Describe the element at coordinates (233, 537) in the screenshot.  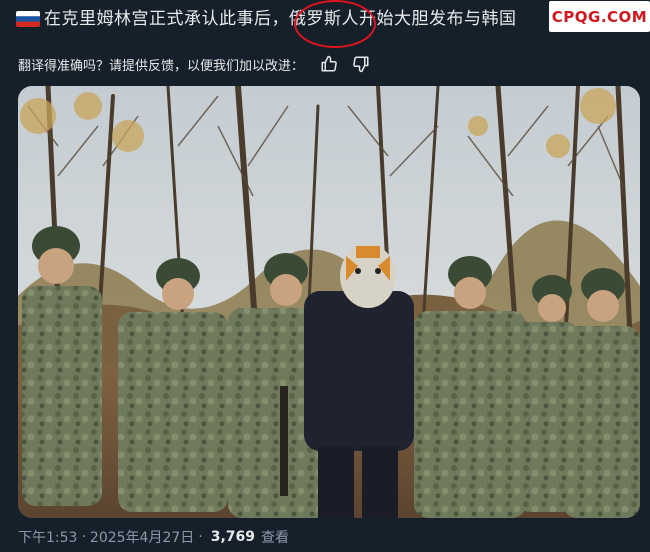
I see `views-count: 3,769` at that location.